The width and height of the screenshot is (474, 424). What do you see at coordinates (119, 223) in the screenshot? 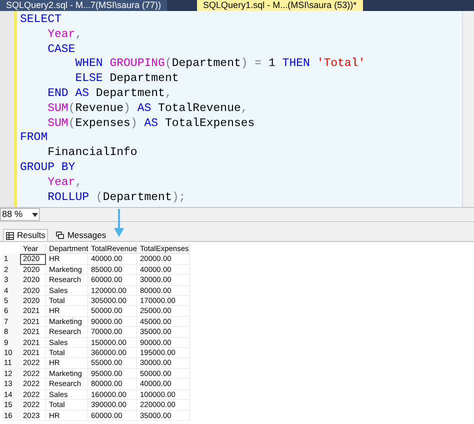
I see `arrow-annotation` at bounding box center [119, 223].